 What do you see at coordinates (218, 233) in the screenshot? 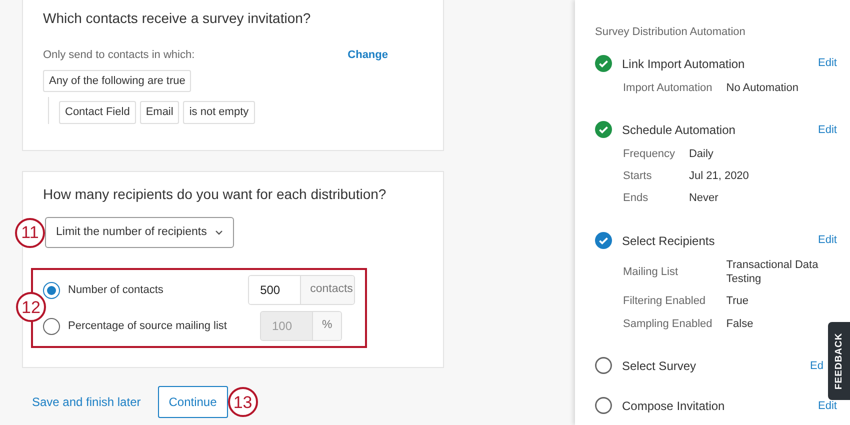
I see `caret-icon` at bounding box center [218, 233].